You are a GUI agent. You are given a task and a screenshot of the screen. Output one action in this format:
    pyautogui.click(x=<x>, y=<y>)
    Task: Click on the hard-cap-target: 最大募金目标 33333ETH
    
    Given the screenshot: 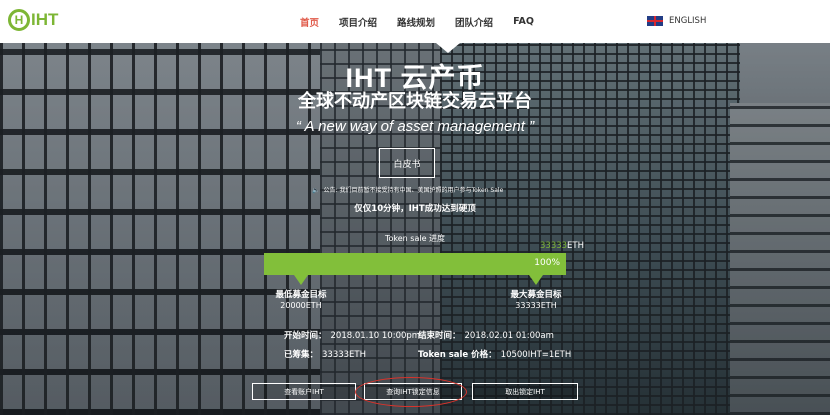 What is the action you would take?
    pyautogui.click(x=536, y=299)
    